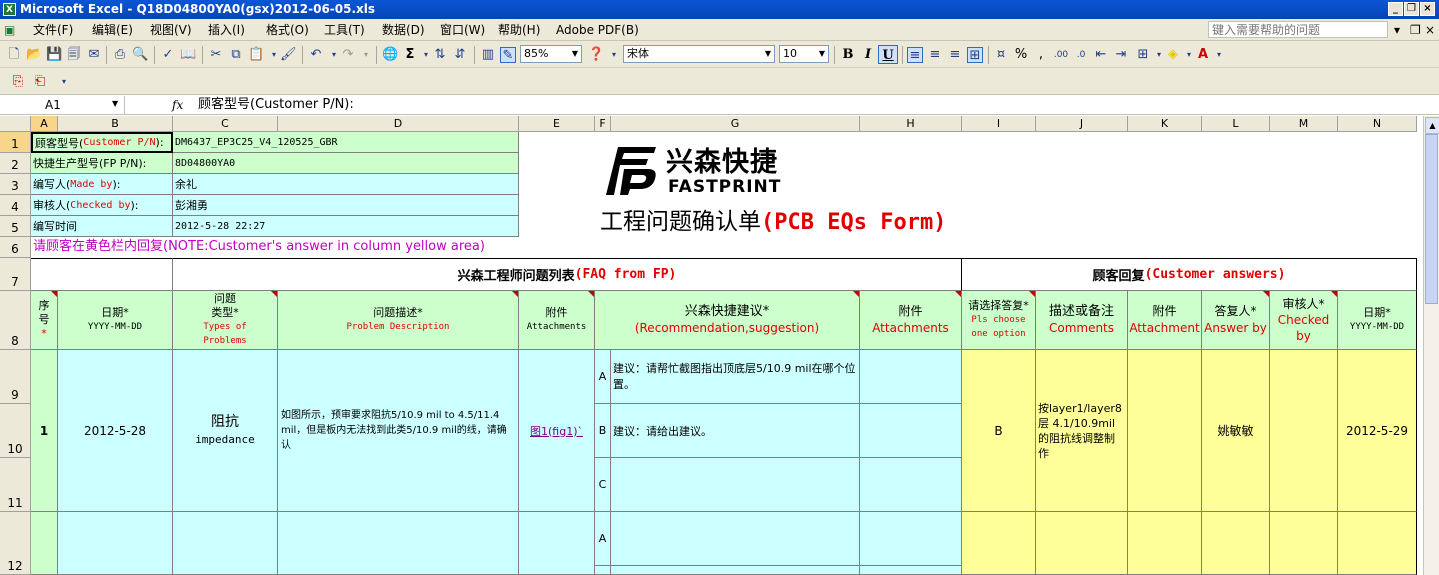 This screenshot has height=575, width=1439. Describe the element at coordinates (556, 431) in the screenshot. I see `attachment-link: 图1(fig1)`` at that location.